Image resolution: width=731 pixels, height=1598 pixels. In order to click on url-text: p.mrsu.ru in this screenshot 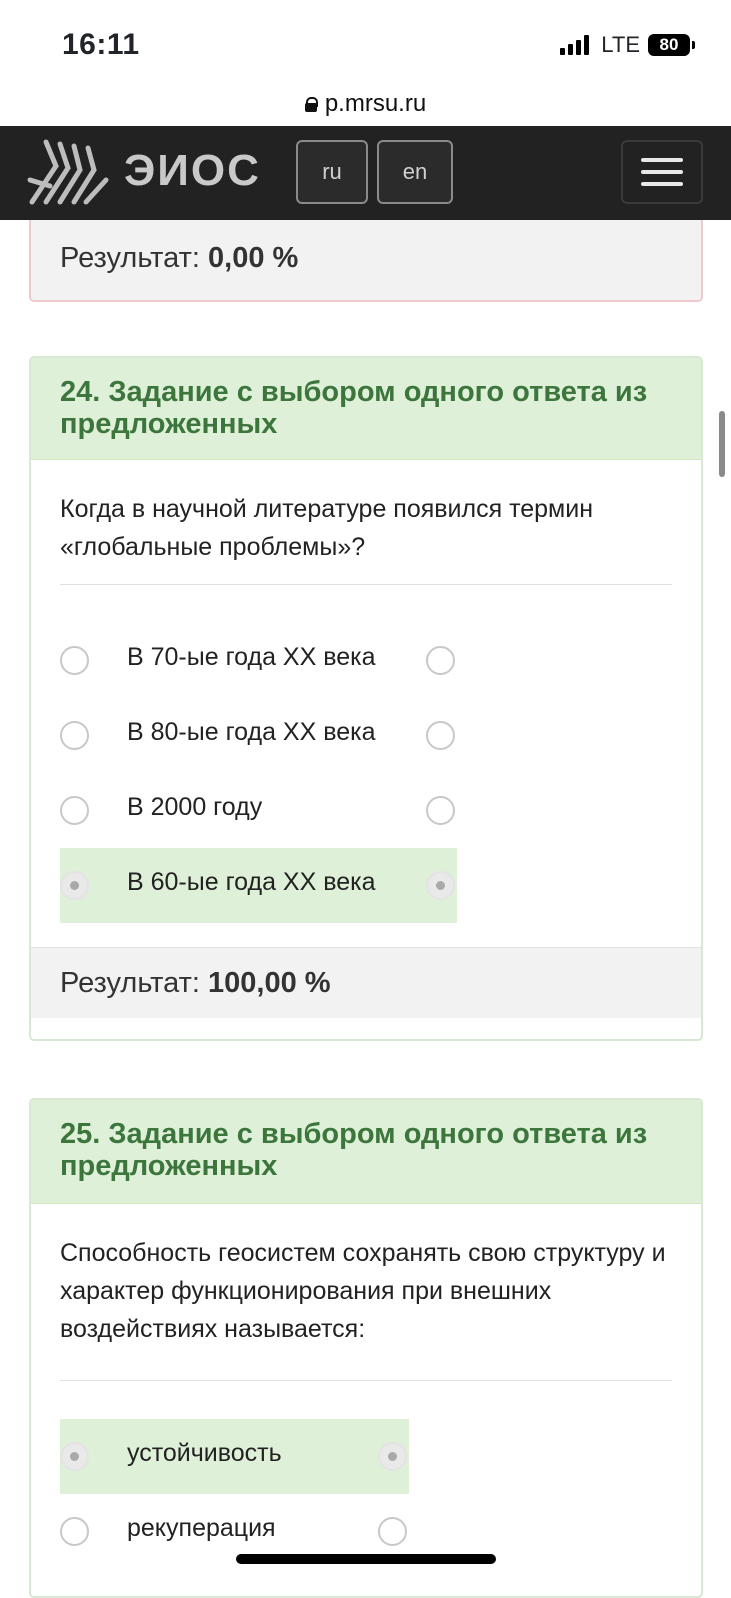, I will do `click(375, 103)`.